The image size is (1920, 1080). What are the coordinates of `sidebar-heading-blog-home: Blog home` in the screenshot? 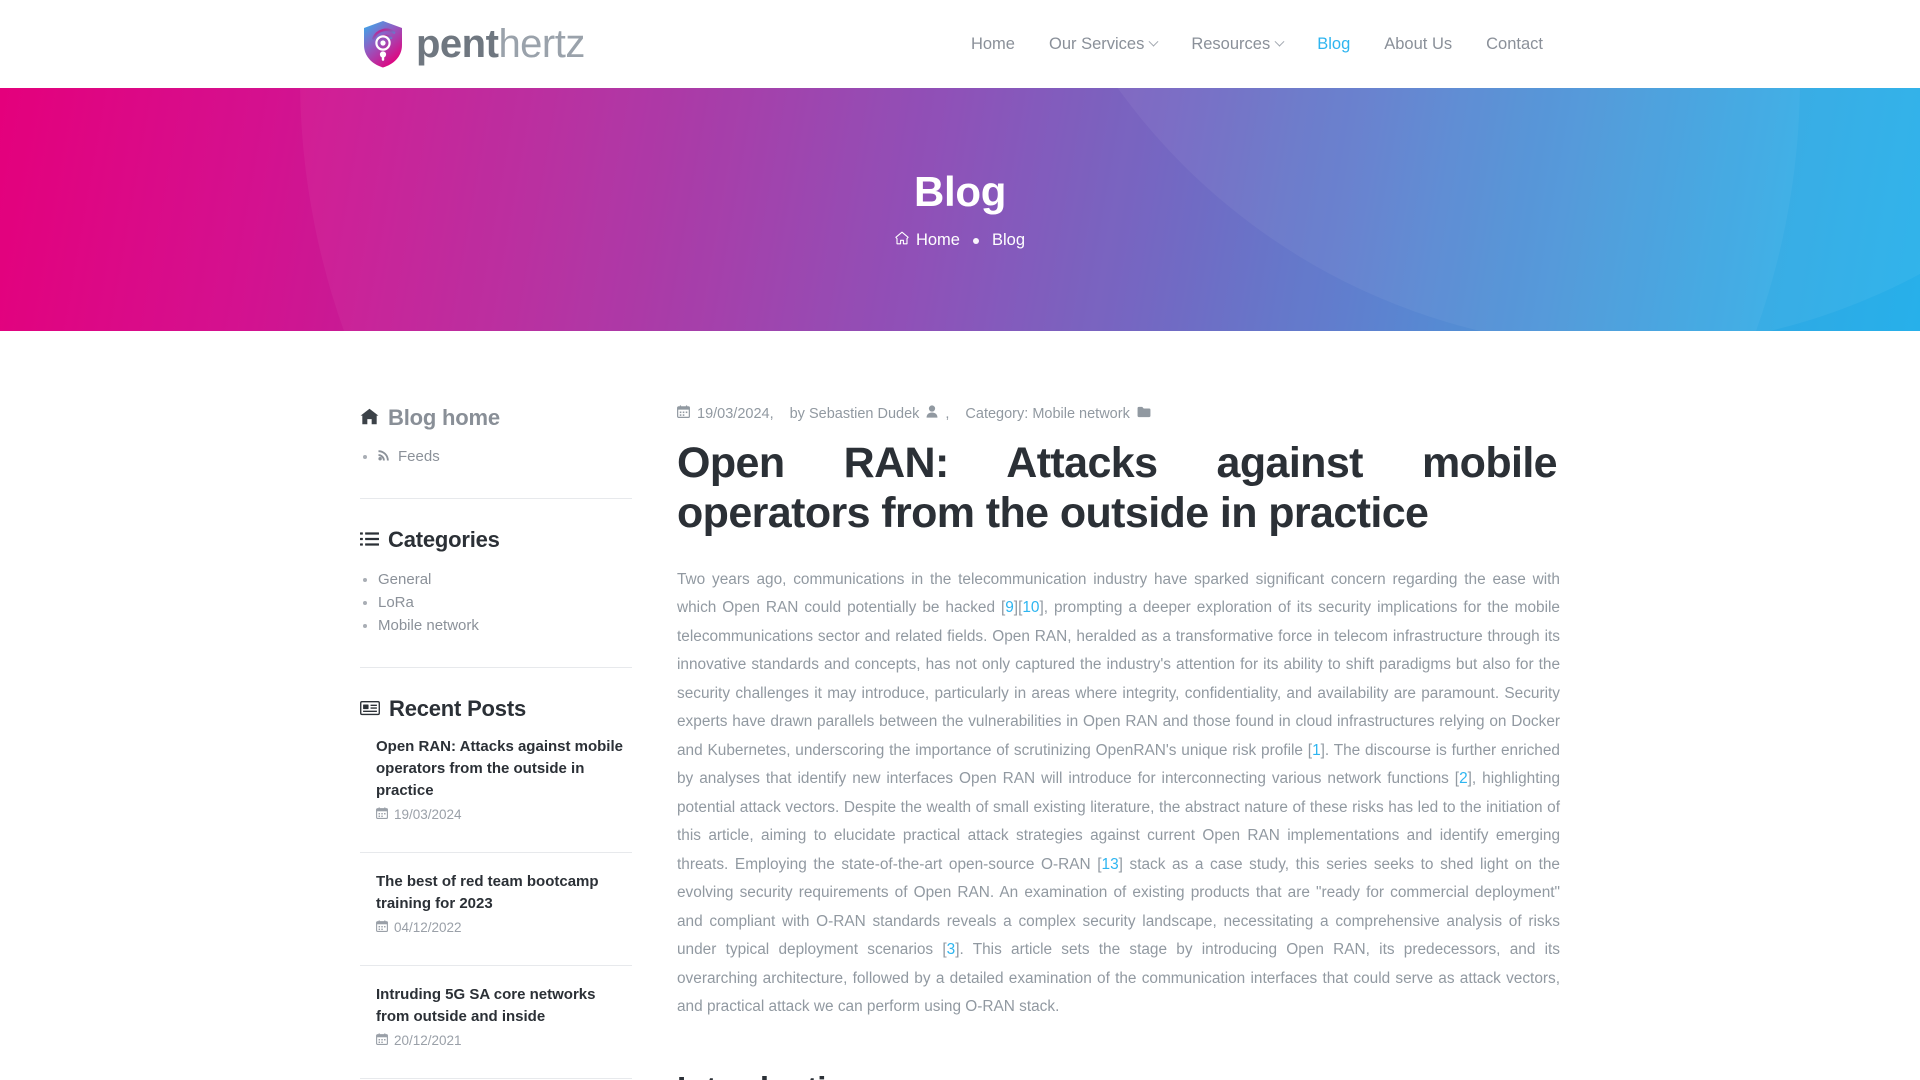 It's located at (496, 418).